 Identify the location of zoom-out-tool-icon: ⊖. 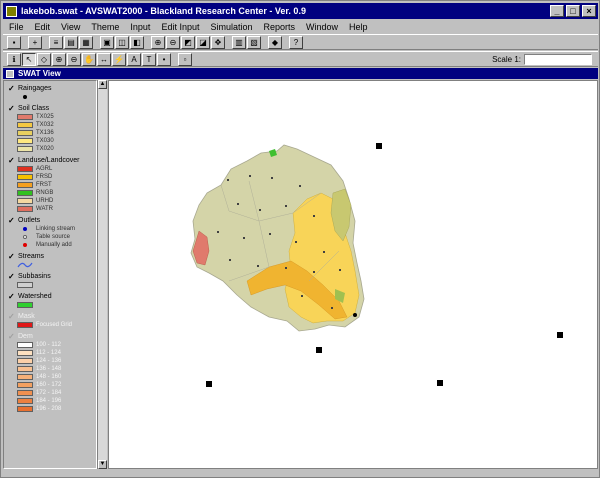
(74, 59).